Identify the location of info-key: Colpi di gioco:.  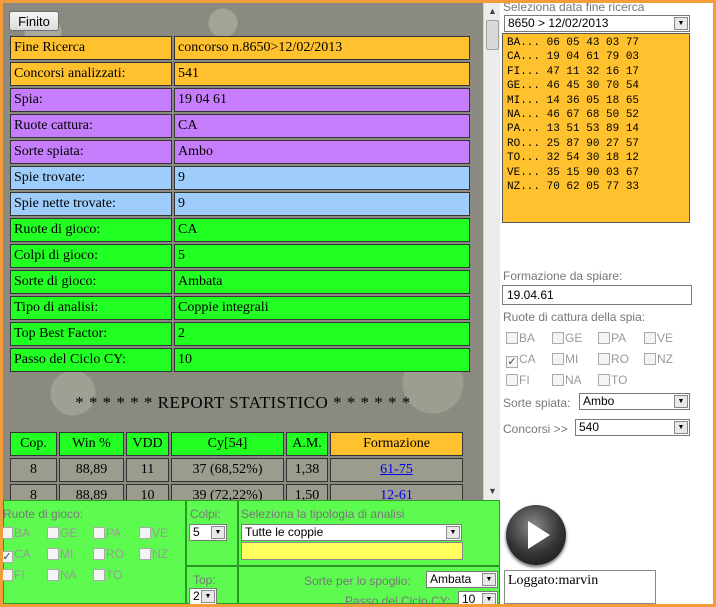
(91, 256).